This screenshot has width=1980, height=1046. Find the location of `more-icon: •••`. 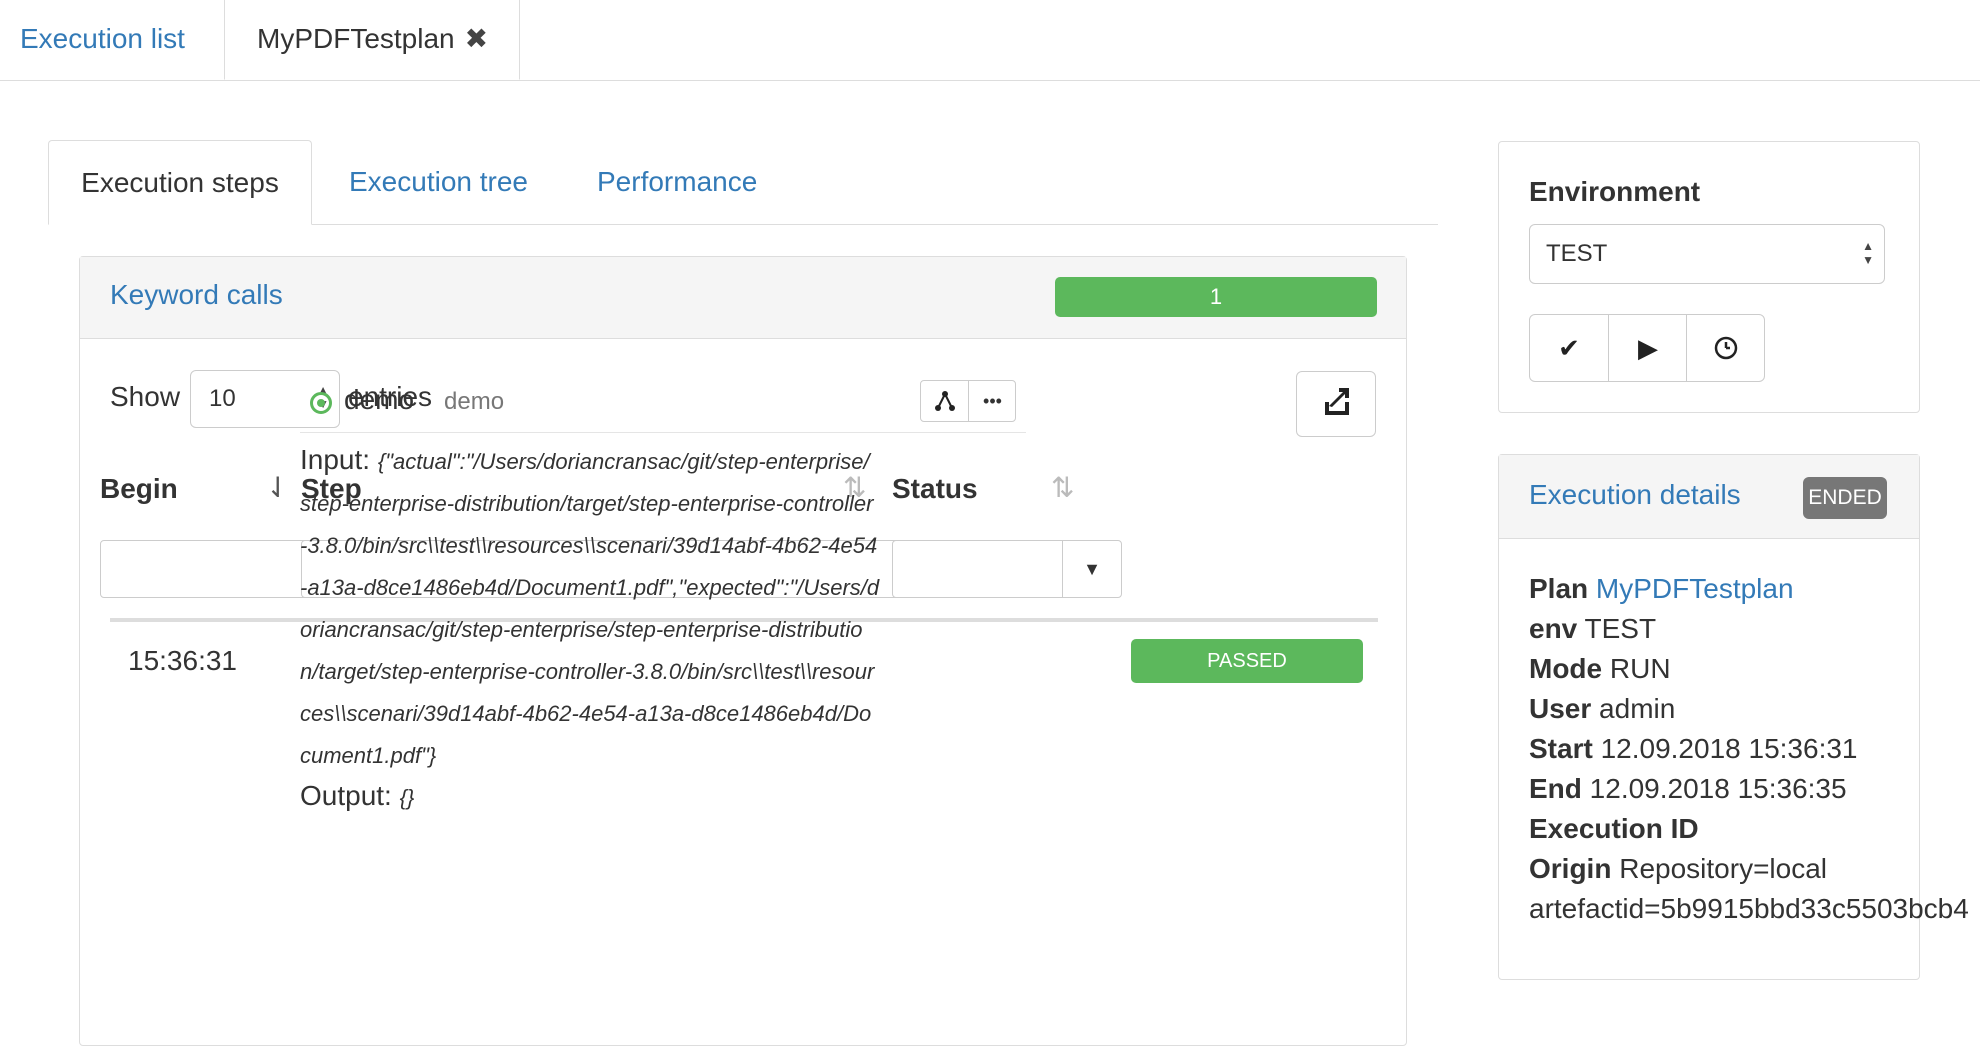

more-icon: ••• is located at coordinates (992, 401).